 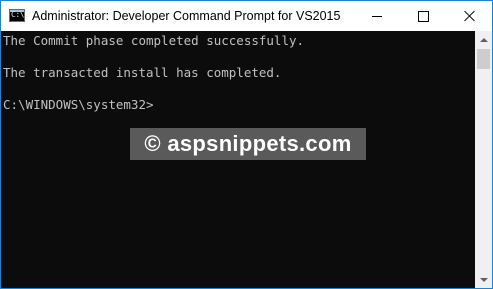 I want to click on watermark: © aspsnippets.com, so click(x=248, y=144).